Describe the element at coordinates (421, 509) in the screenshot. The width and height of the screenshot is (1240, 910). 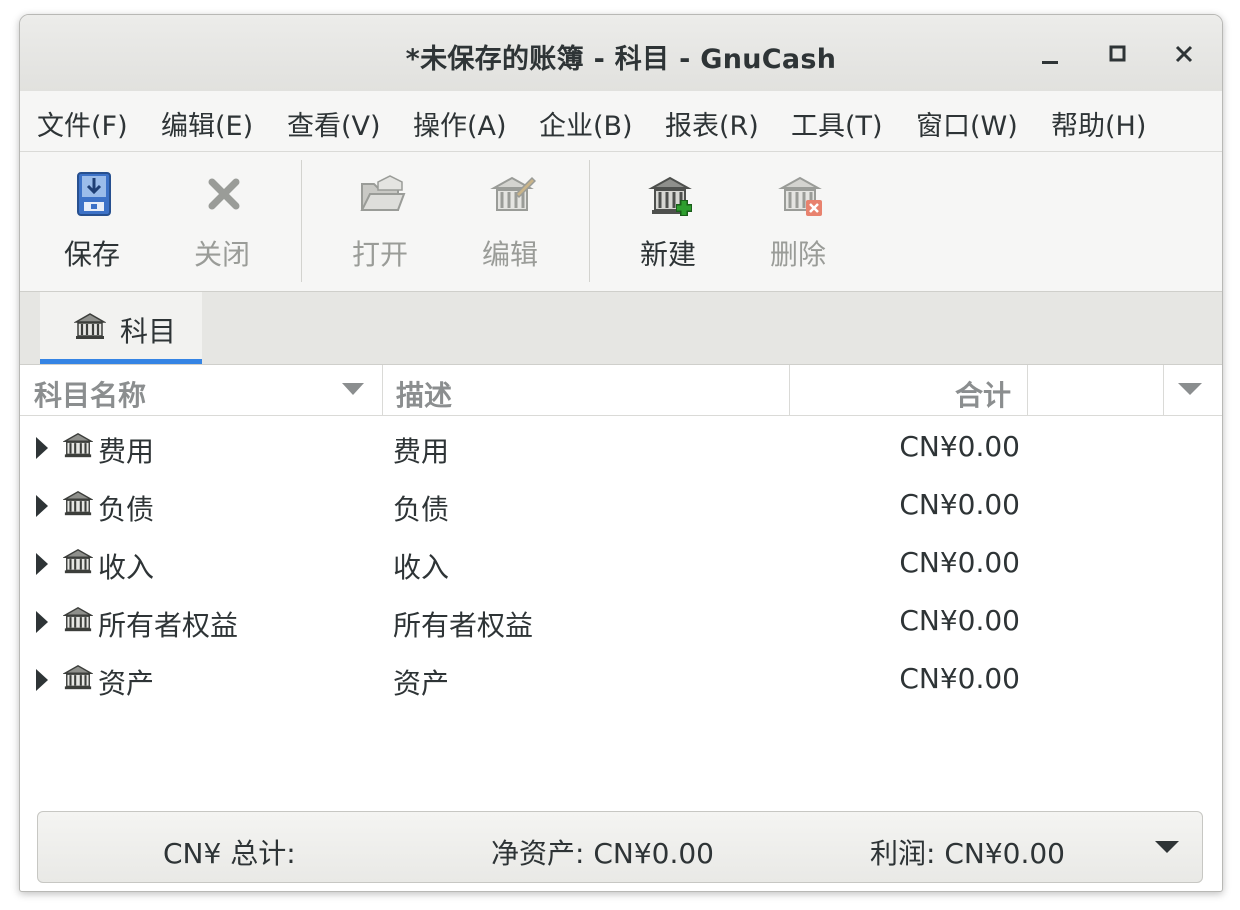
I see `account-description: 负债` at that location.